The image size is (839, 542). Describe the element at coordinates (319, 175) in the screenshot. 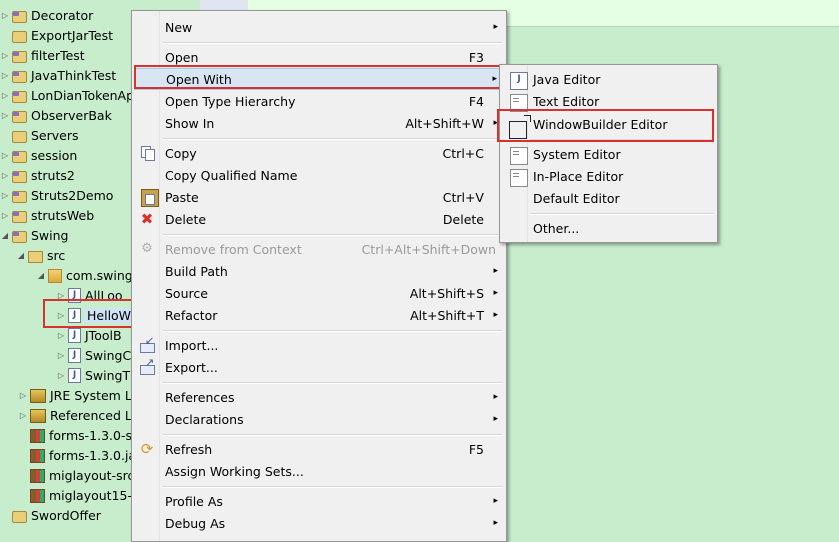

I see `menu-item-copy-qualified-name: Copy Qualified Name` at that location.